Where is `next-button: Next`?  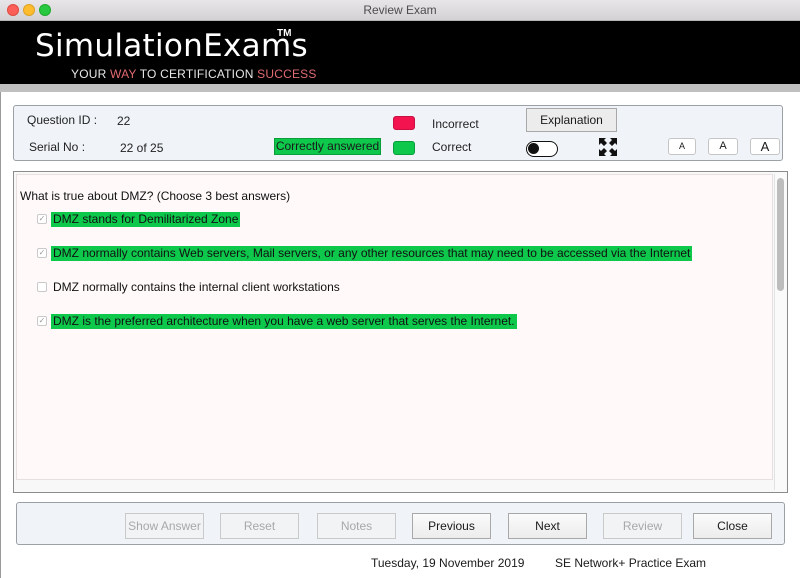 next-button: Next is located at coordinates (547, 526).